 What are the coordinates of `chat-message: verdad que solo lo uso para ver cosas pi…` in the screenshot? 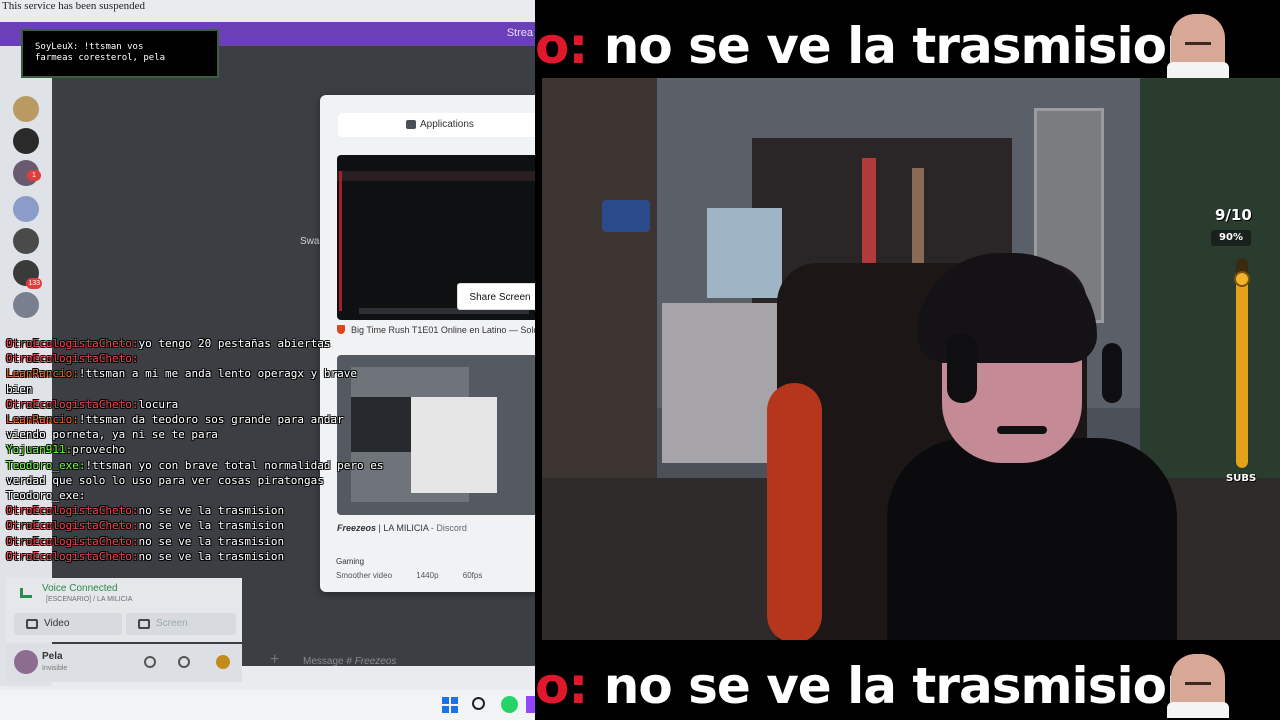 It's located at (165, 481).